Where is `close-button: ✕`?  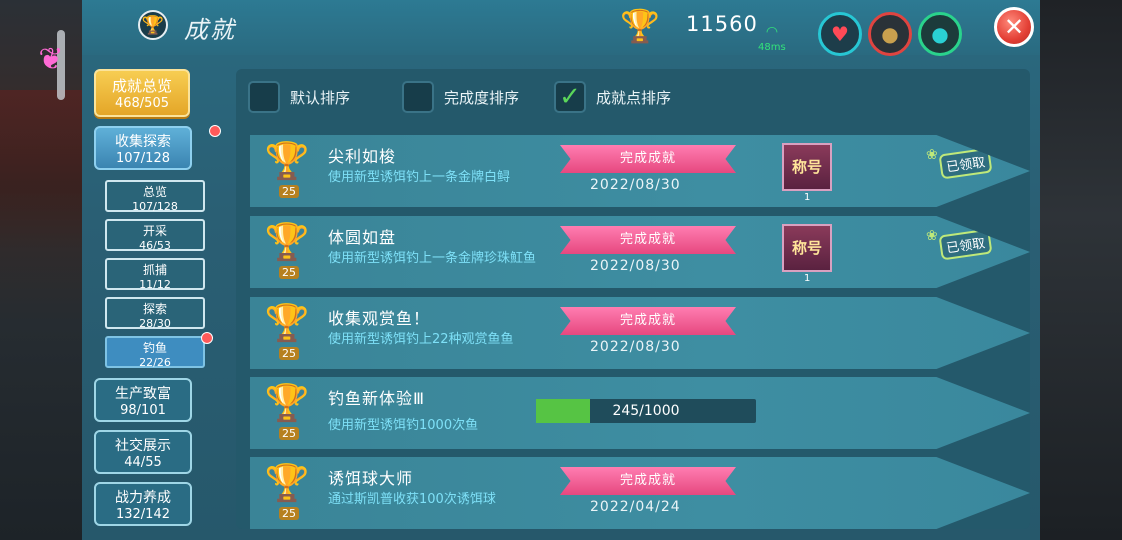
close-button: ✕ is located at coordinates (1014, 27).